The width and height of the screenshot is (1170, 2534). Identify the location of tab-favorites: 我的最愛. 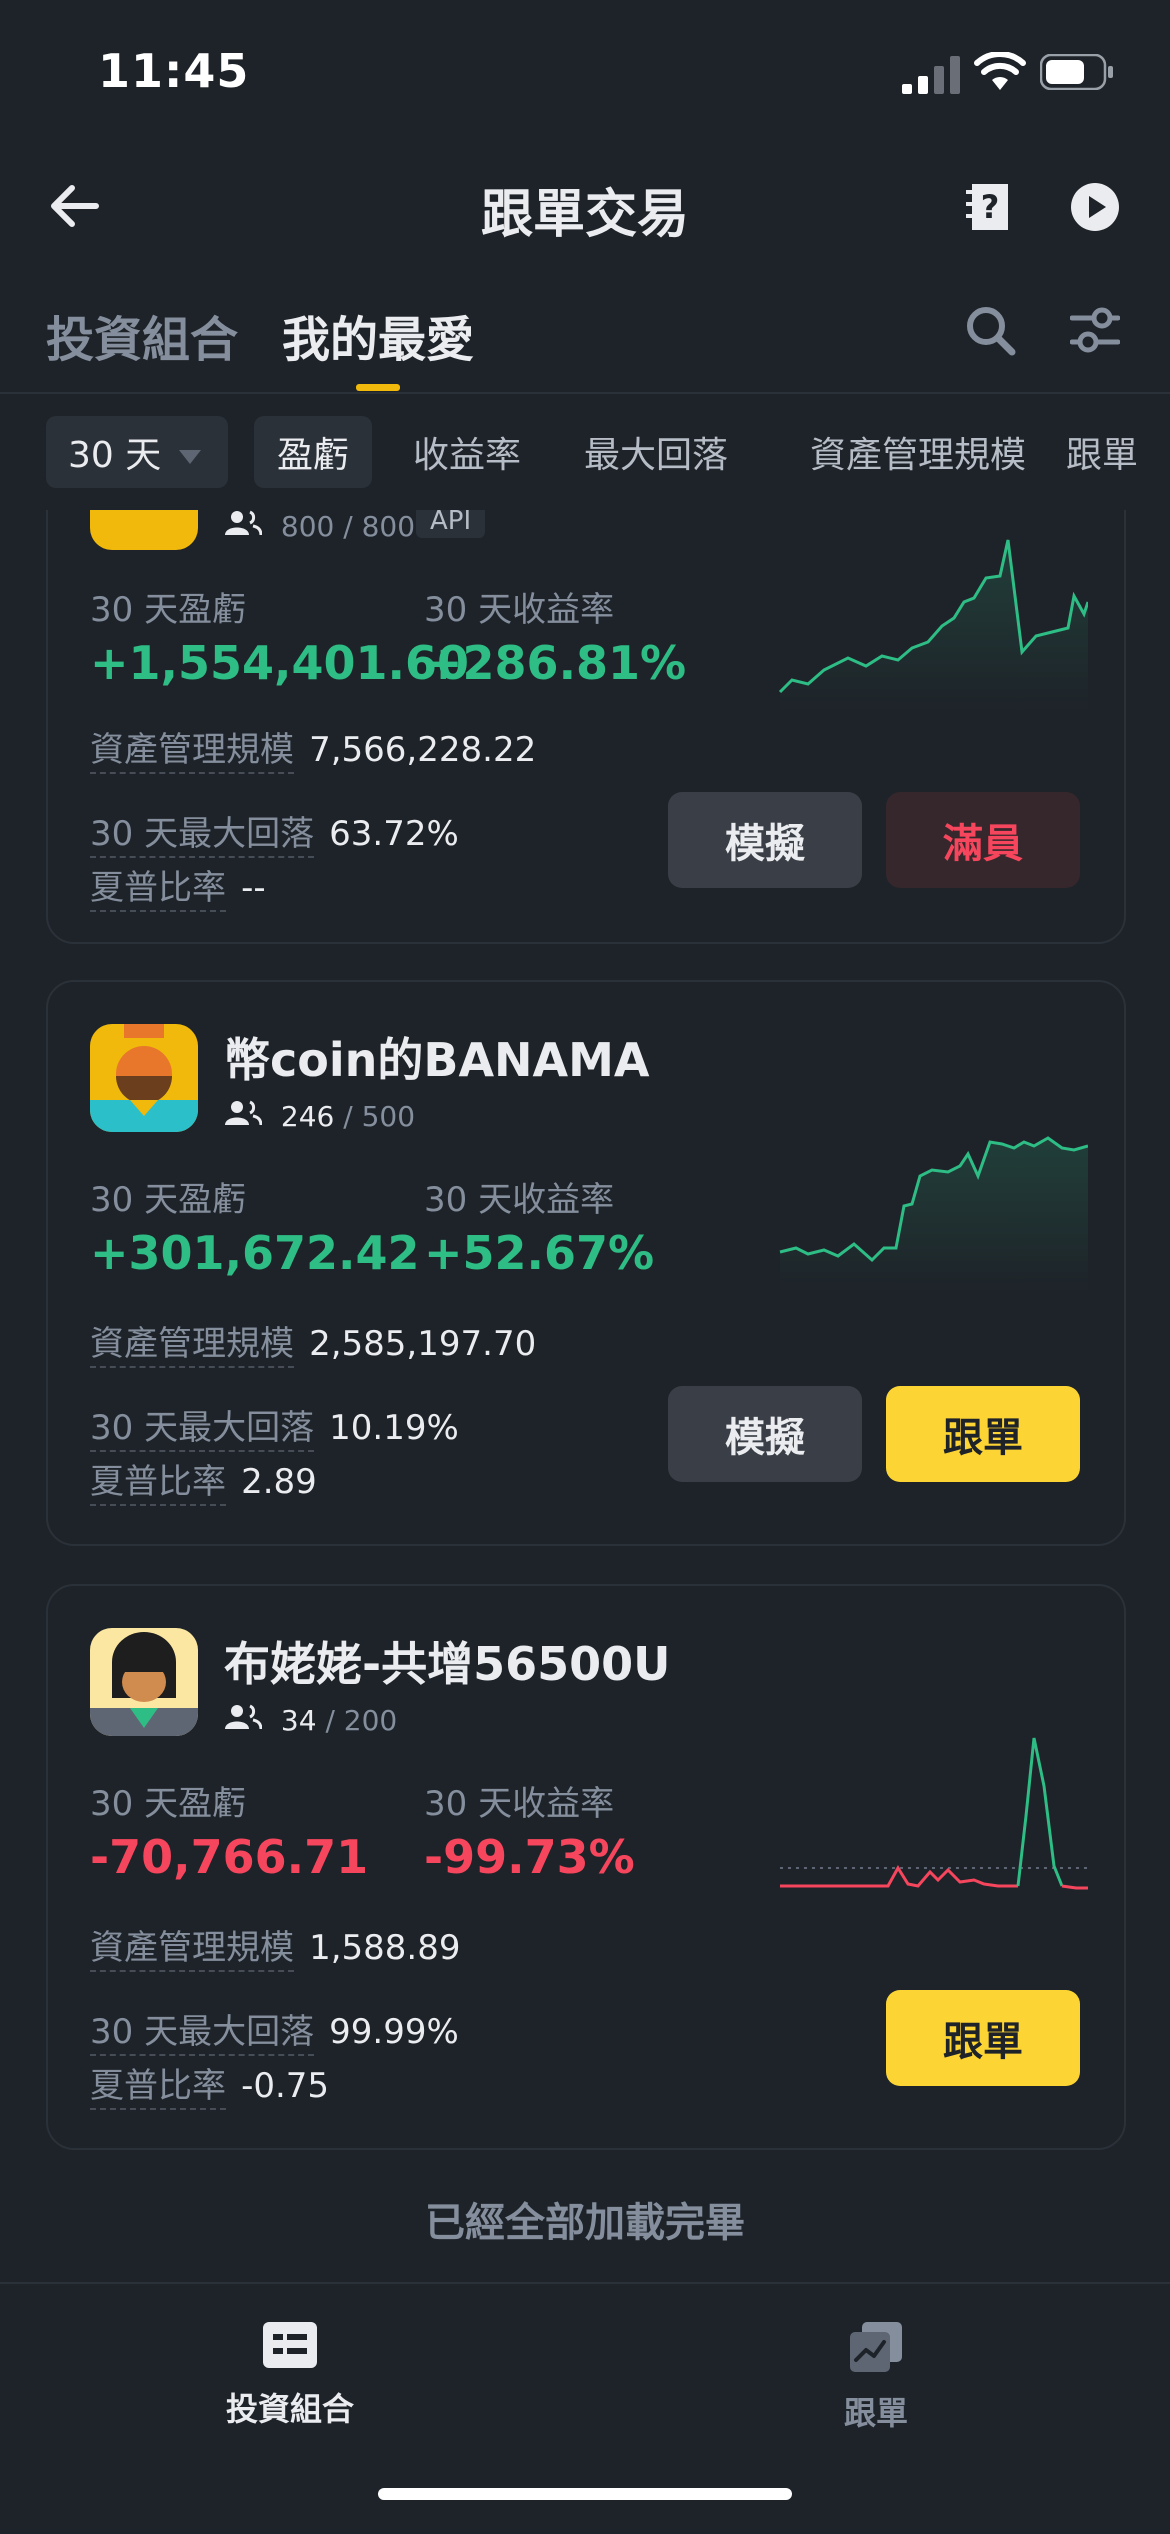
(378, 335).